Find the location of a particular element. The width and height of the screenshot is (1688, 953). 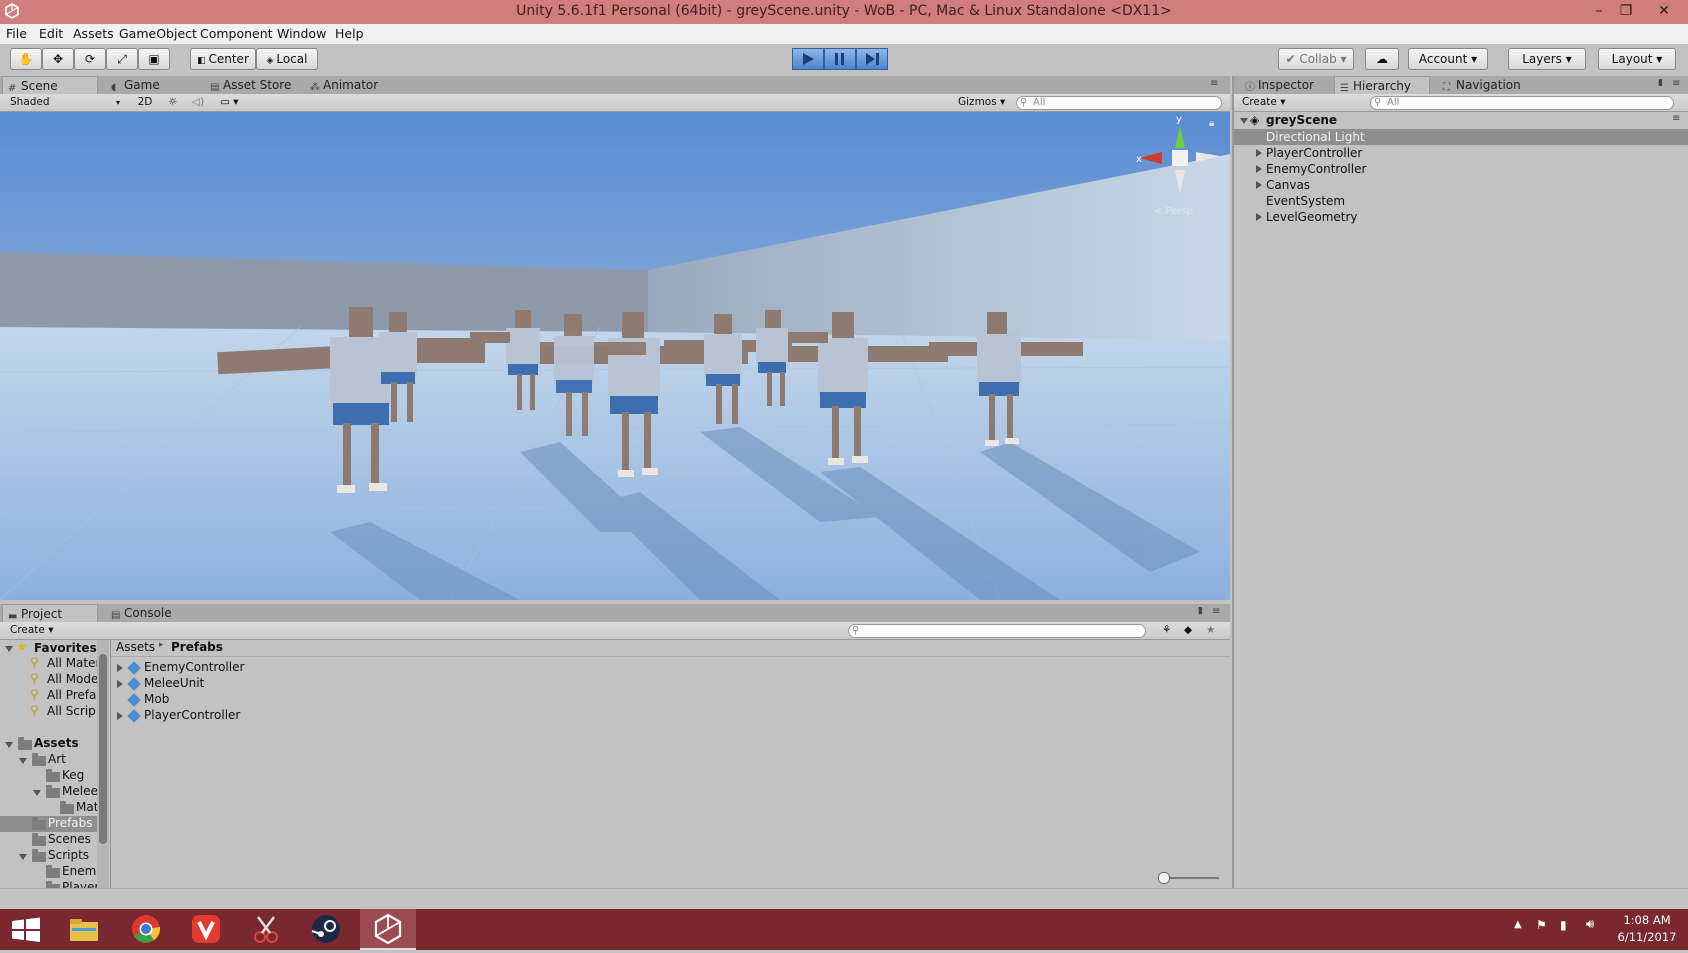

move-tool-button: ✥ is located at coordinates (58, 59).